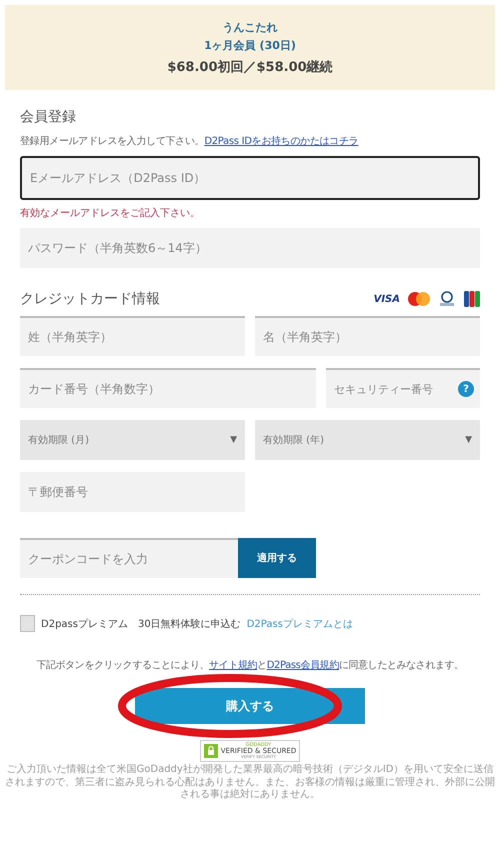 This screenshot has width=500, height=852. Describe the element at coordinates (250, 706) in the screenshot. I see `purchase-button: 購入する` at that location.